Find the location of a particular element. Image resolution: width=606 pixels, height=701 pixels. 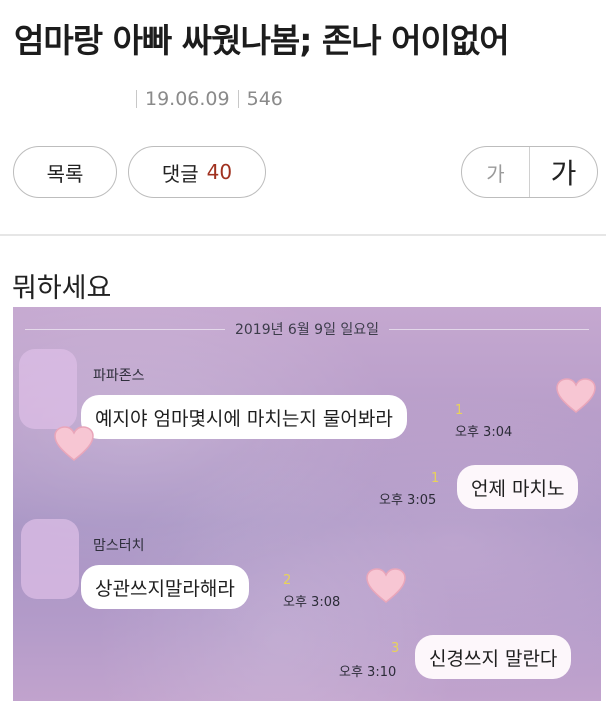

chat-date-divider: 2019년 6월 9일 일요일 is located at coordinates (307, 329).